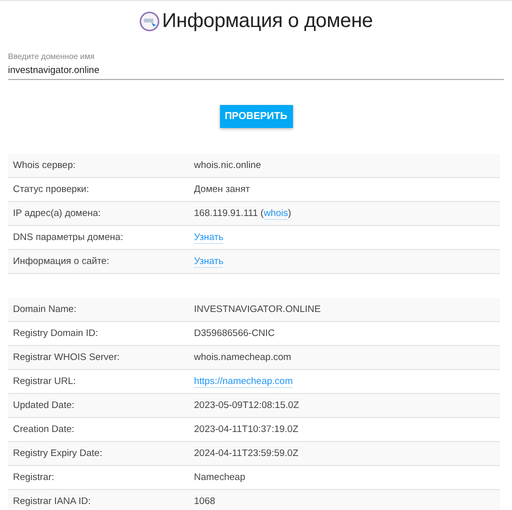 The image size is (512, 510). What do you see at coordinates (44, 381) in the screenshot?
I see `row-label: Registrar URL:` at bounding box center [44, 381].